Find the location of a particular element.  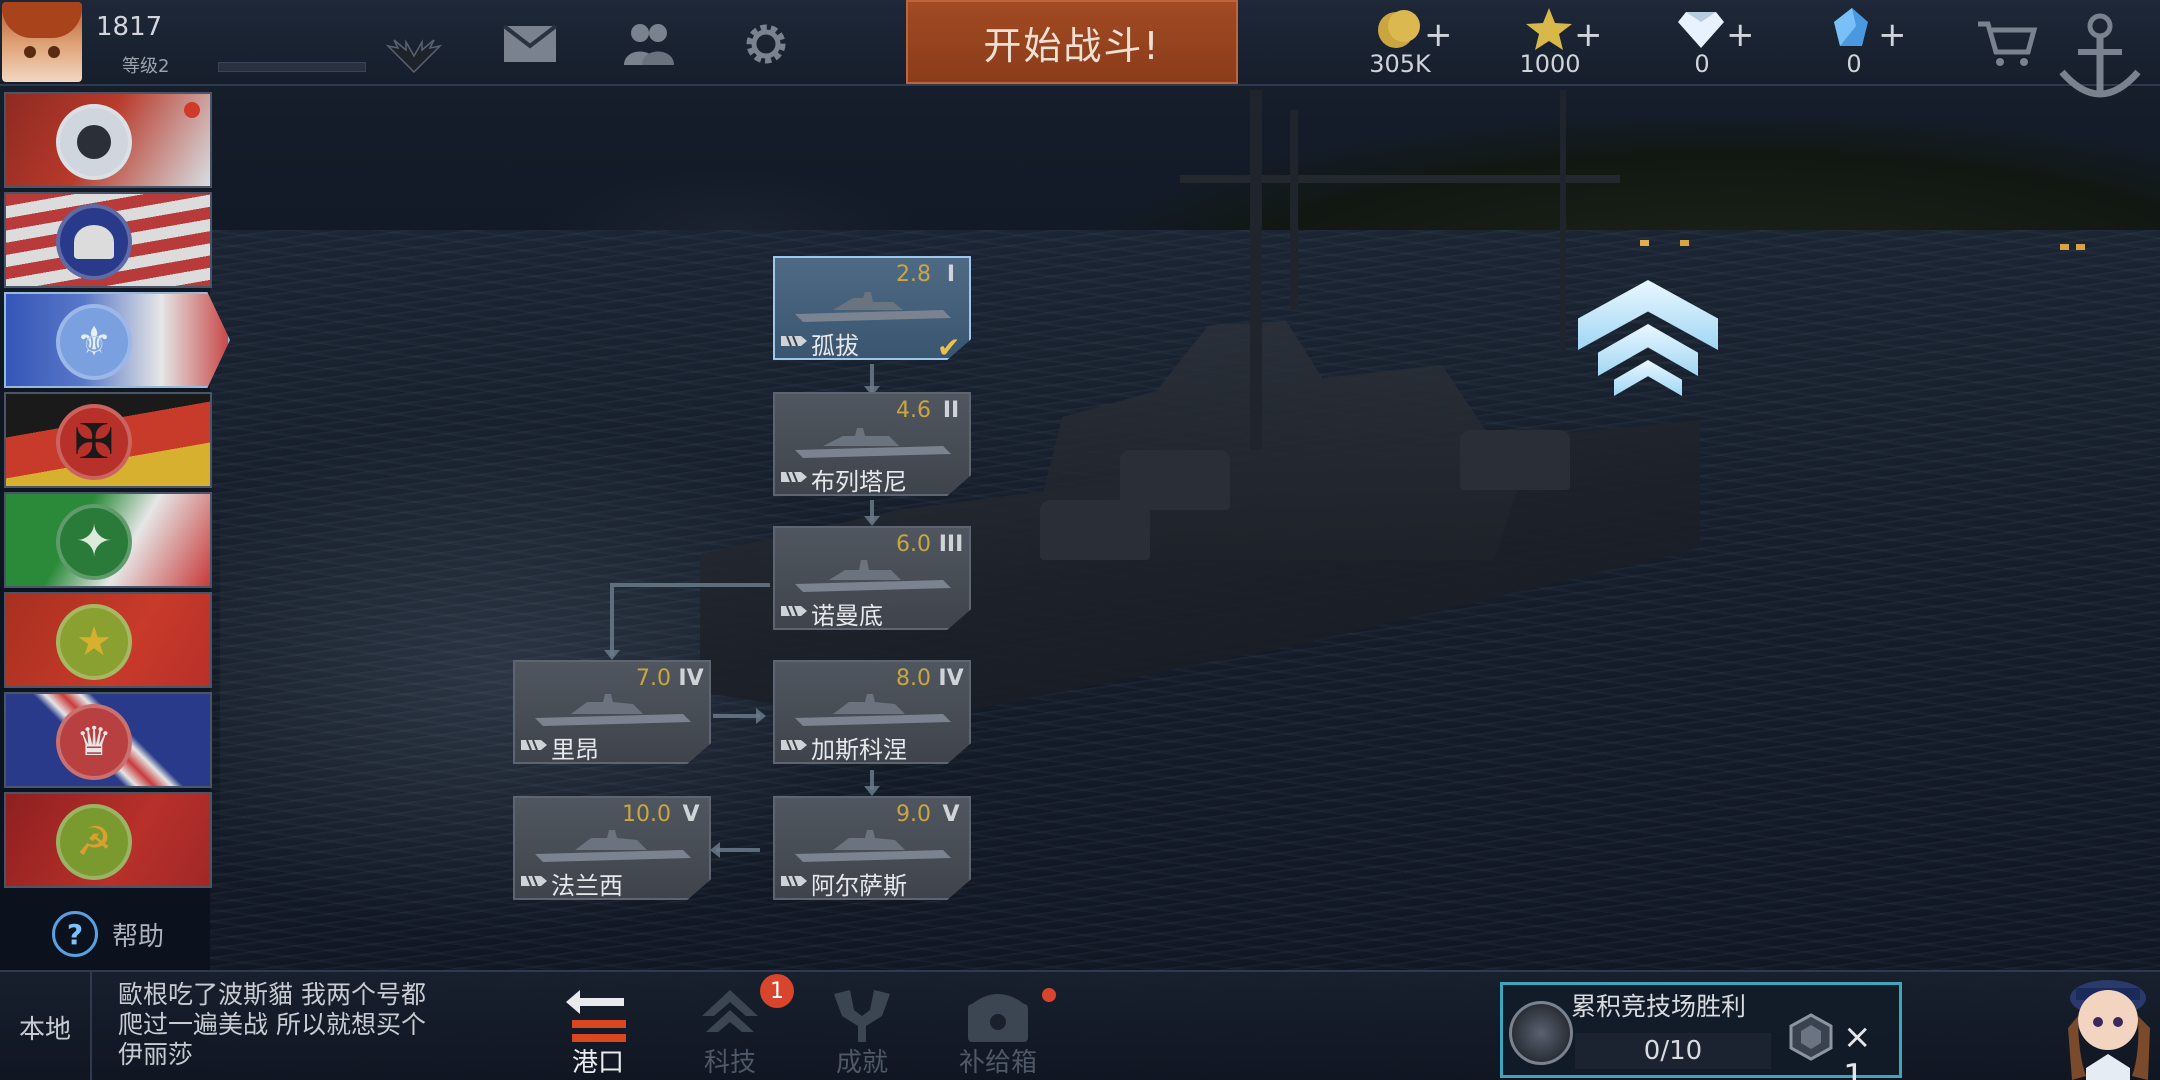

battle-rating: 9.0 is located at coordinates (913, 814).